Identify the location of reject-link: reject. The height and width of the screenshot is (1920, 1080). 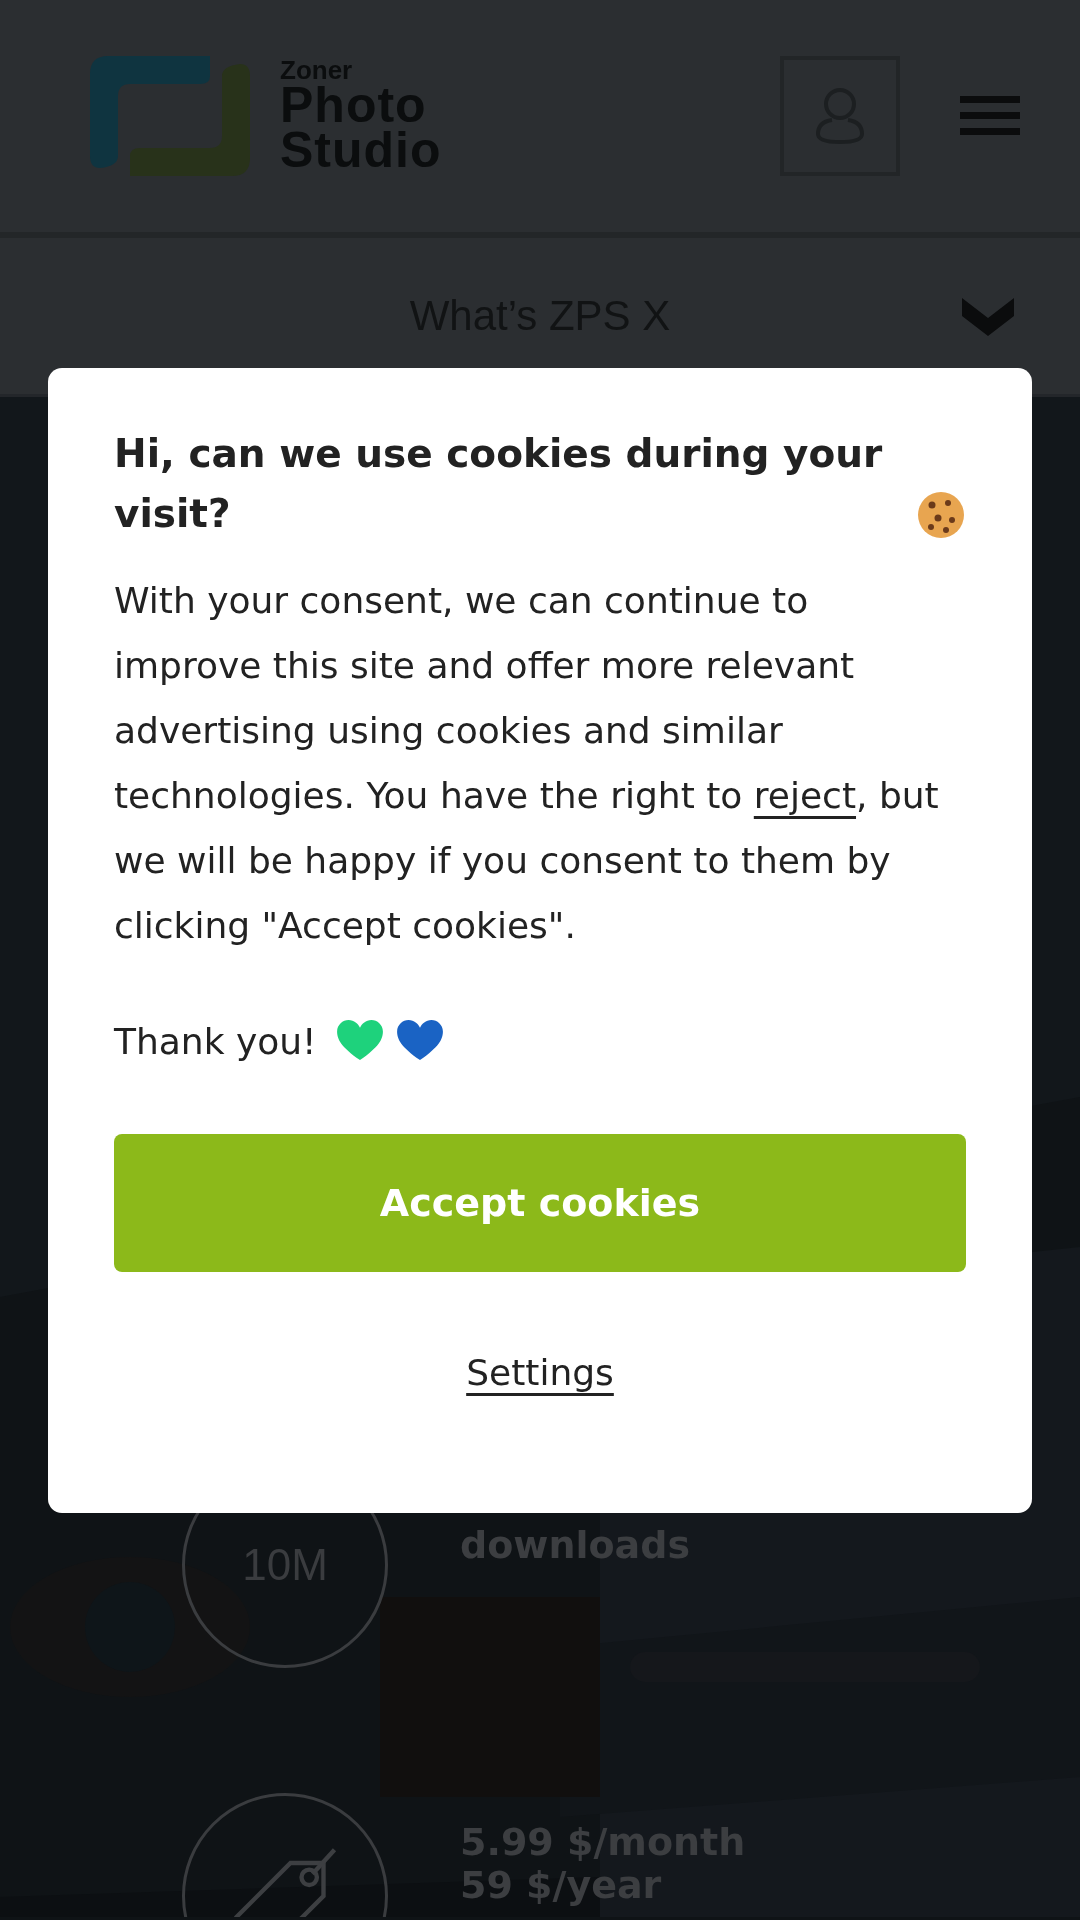
(804, 795).